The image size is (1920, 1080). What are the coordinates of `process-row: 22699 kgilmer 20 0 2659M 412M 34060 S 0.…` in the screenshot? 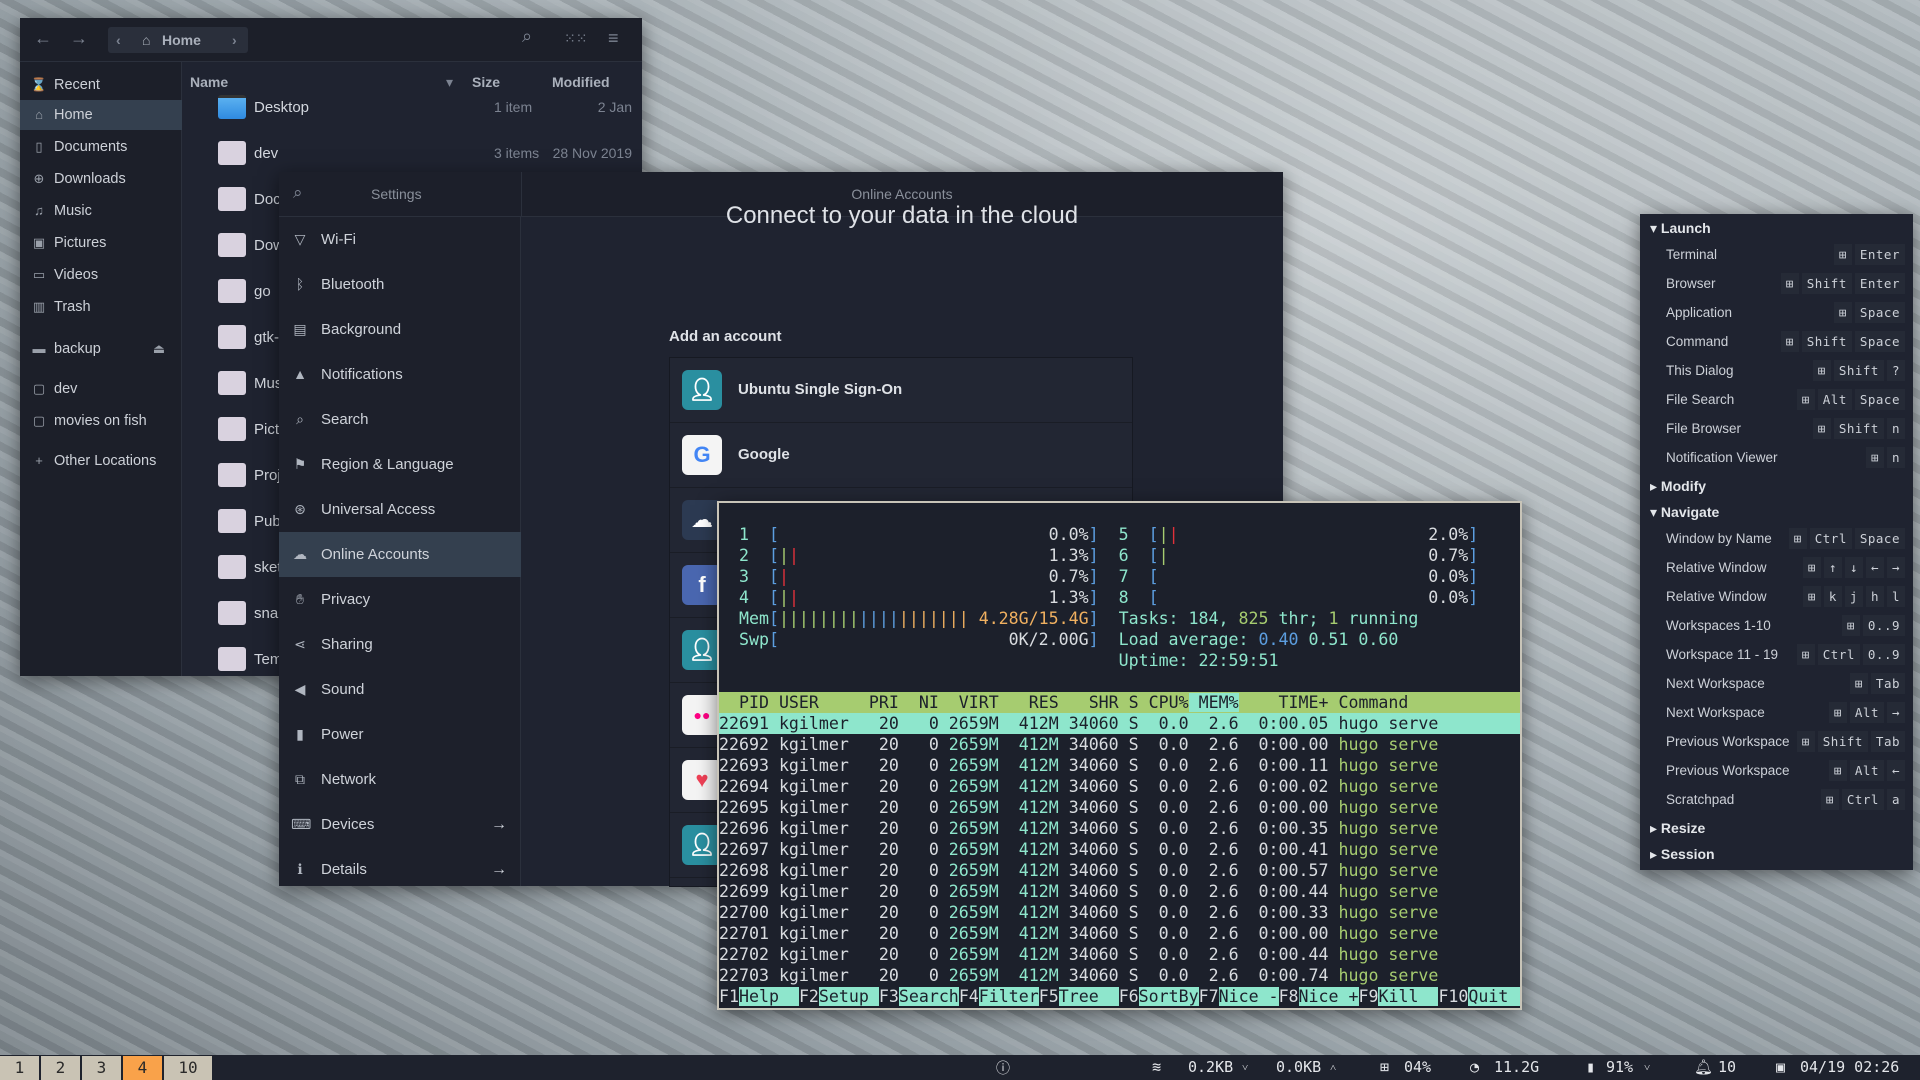 It's located at (1119, 891).